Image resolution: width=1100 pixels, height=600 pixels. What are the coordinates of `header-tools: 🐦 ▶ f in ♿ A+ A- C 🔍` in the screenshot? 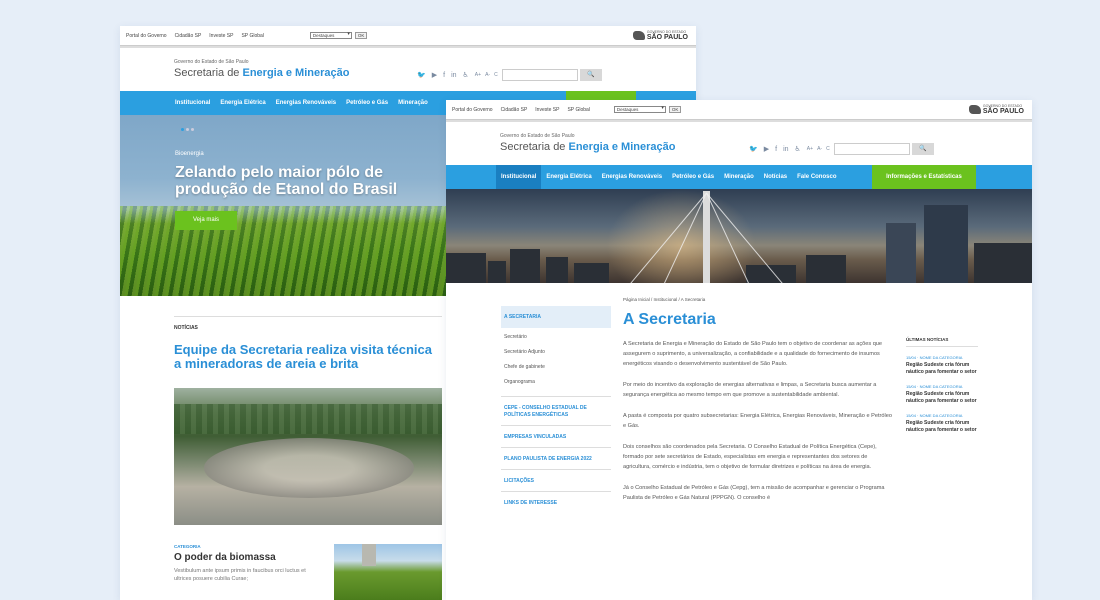 It's located at (844, 149).